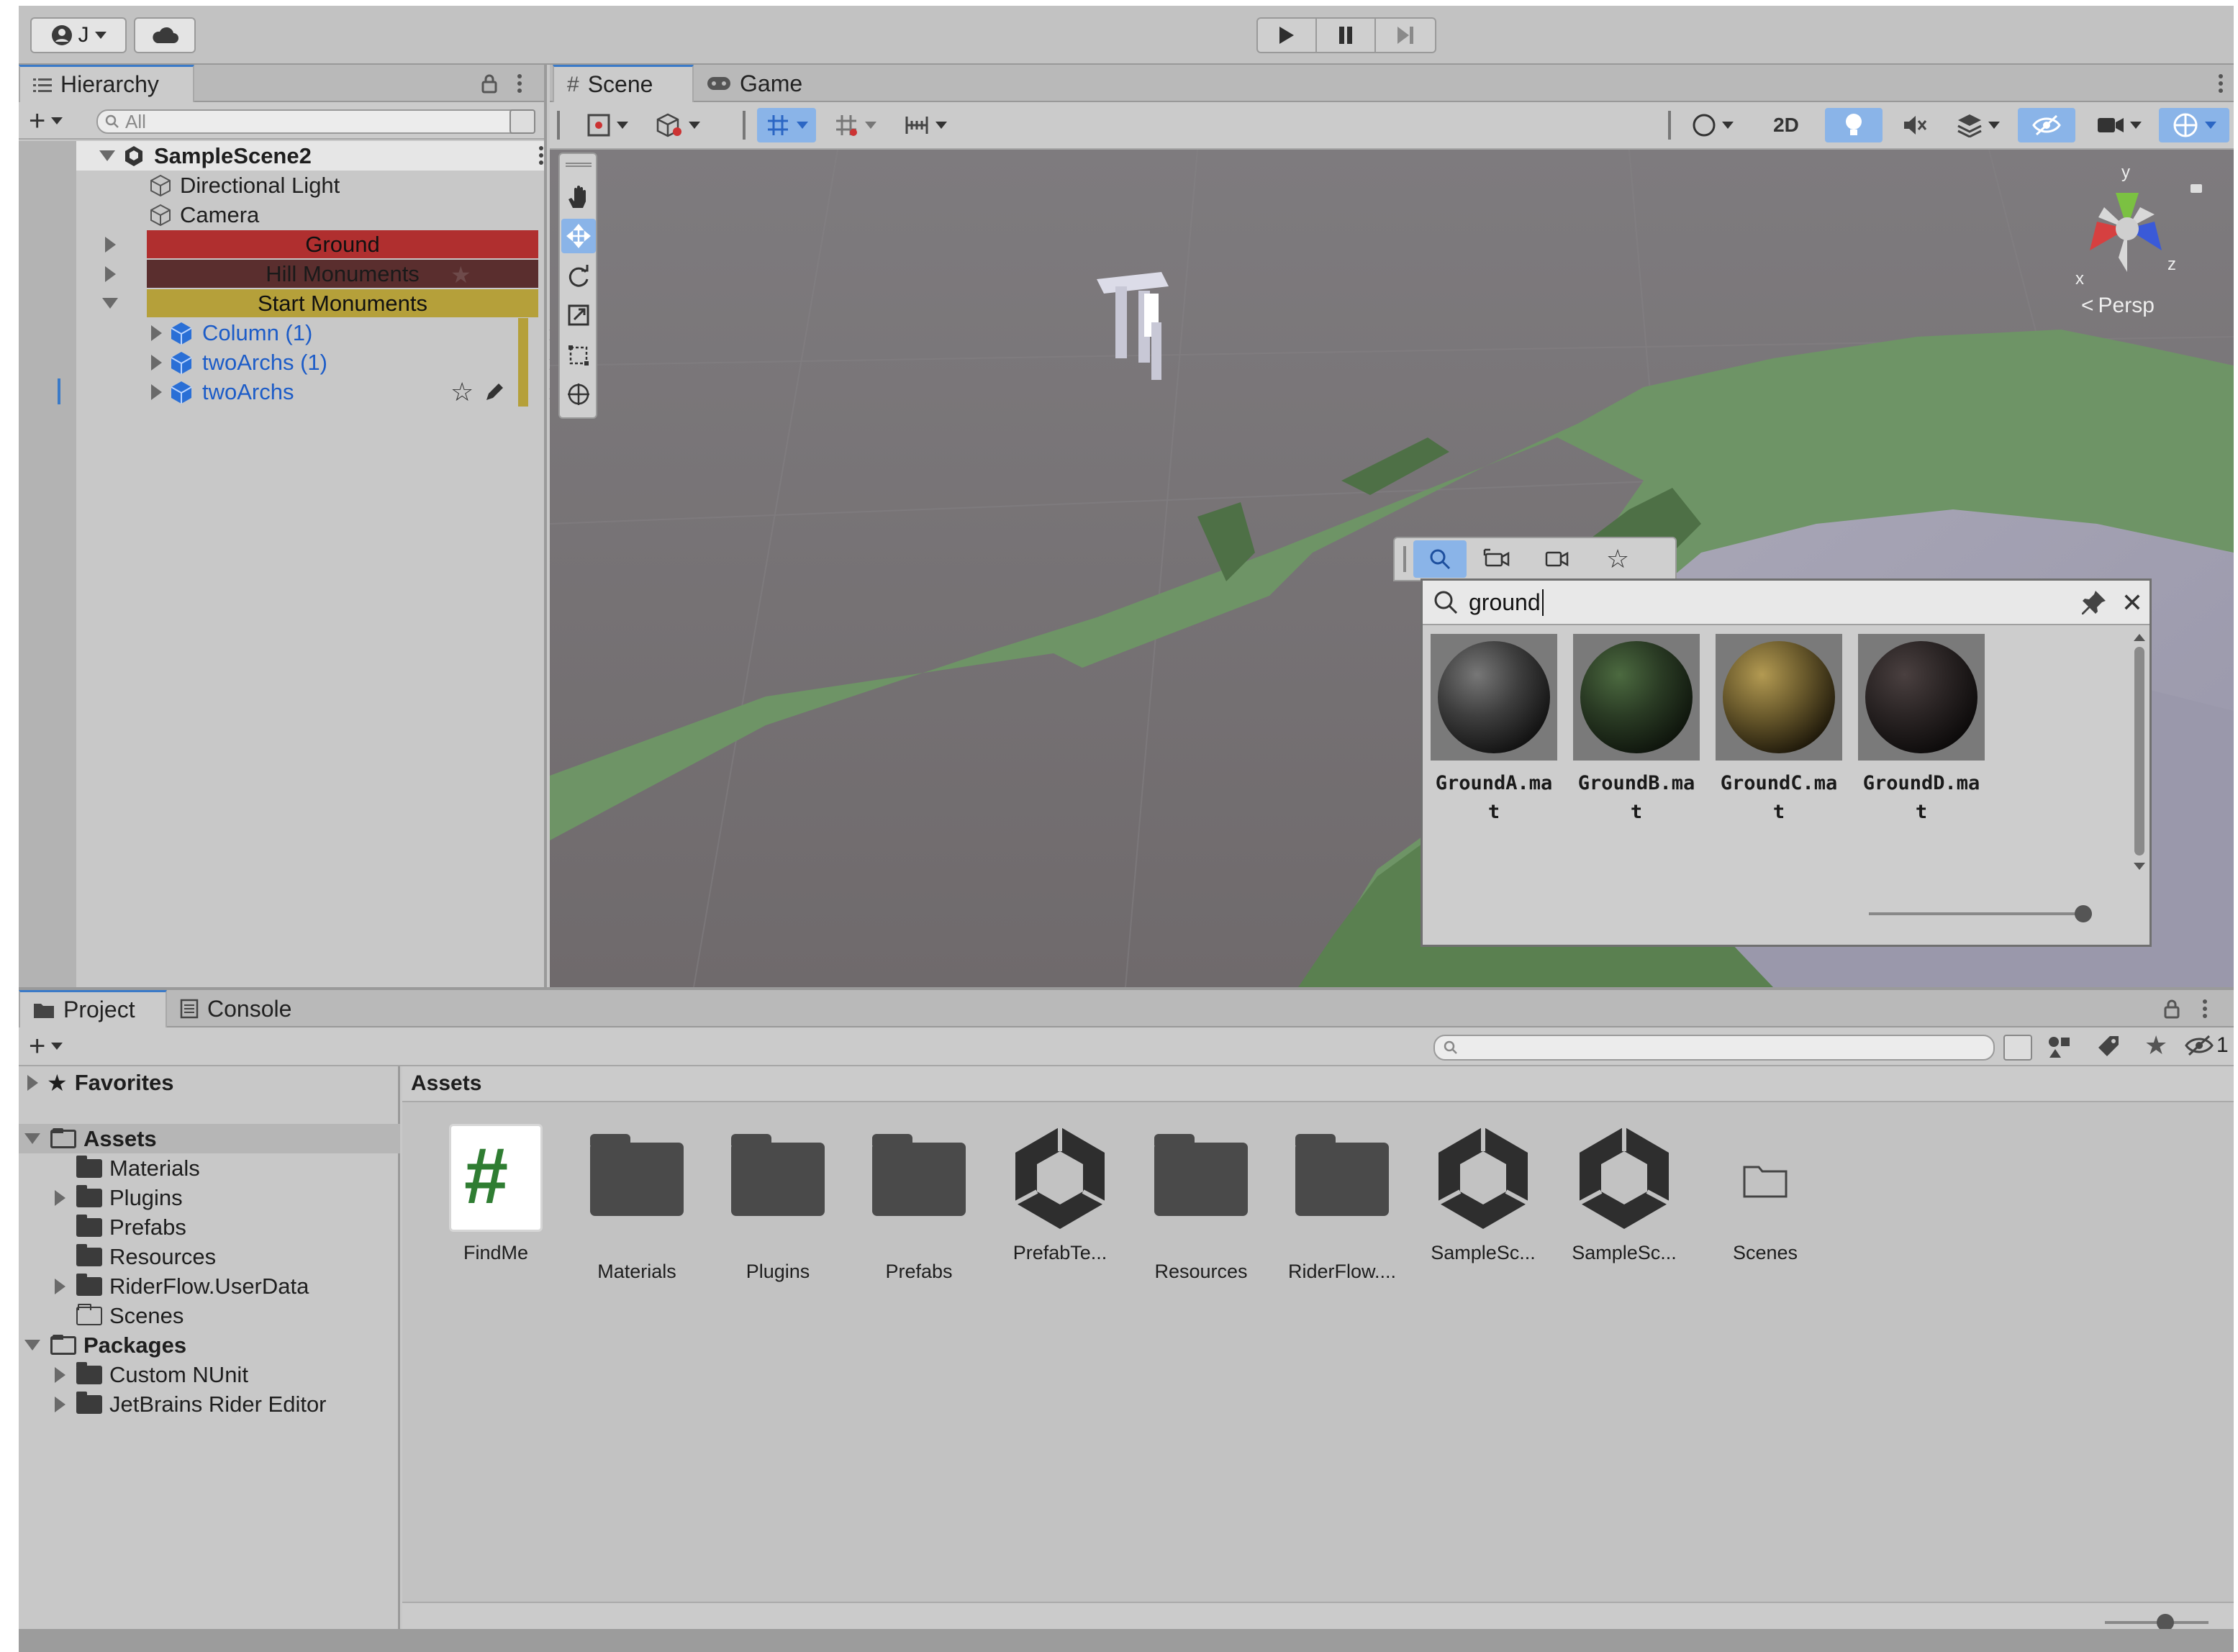 This screenshot has height=1652, width=2238. Describe the element at coordinates (46, 1046) in the screenshot. I see `create-asset-button: +` at that location.